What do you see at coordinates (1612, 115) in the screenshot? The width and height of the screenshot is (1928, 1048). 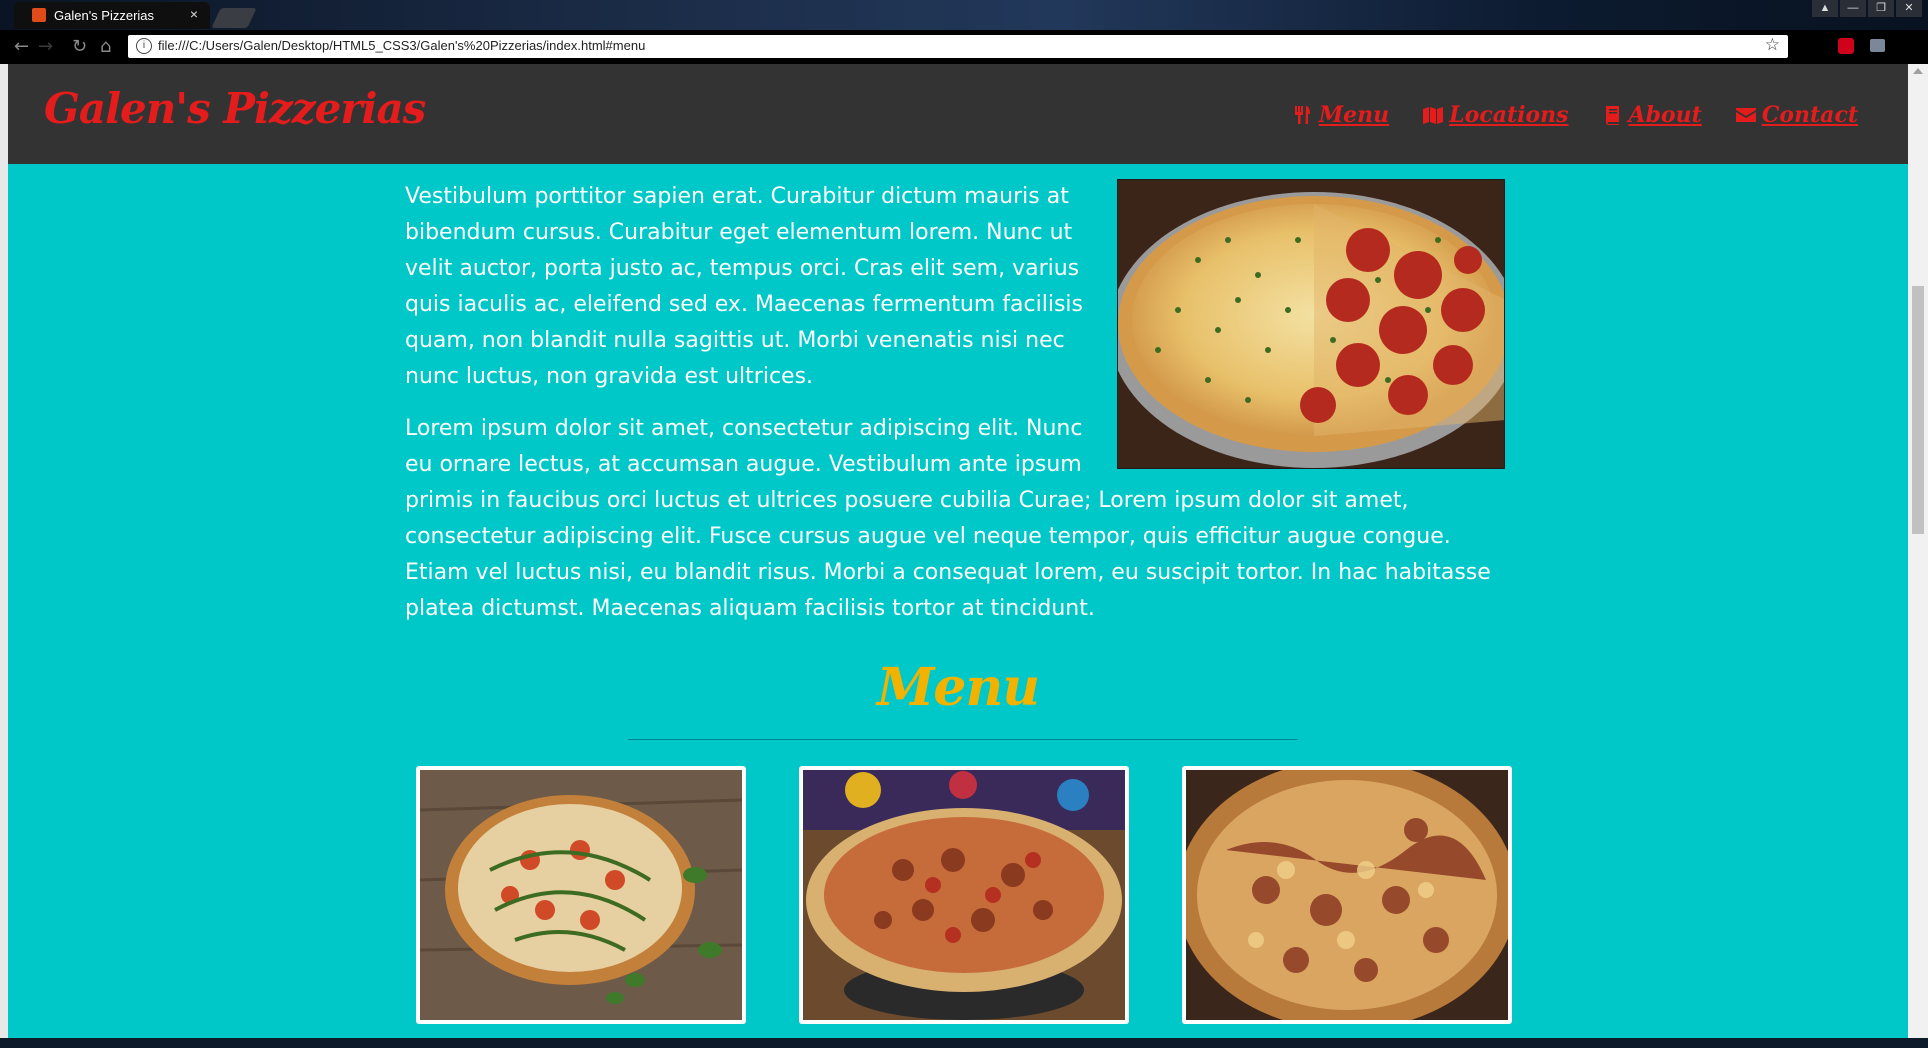 I see `book-icon` at bounding box center [1612, 115].